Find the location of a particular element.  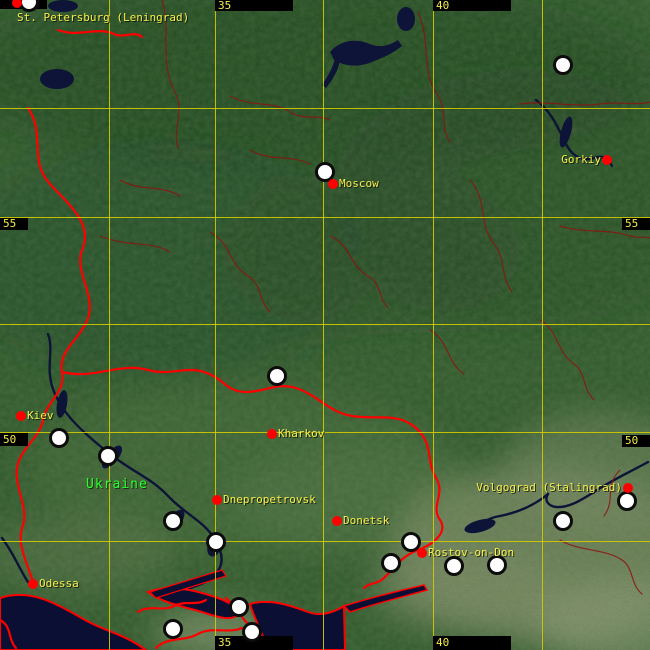

city-label: Odessa is located at coordinates (59, 583).